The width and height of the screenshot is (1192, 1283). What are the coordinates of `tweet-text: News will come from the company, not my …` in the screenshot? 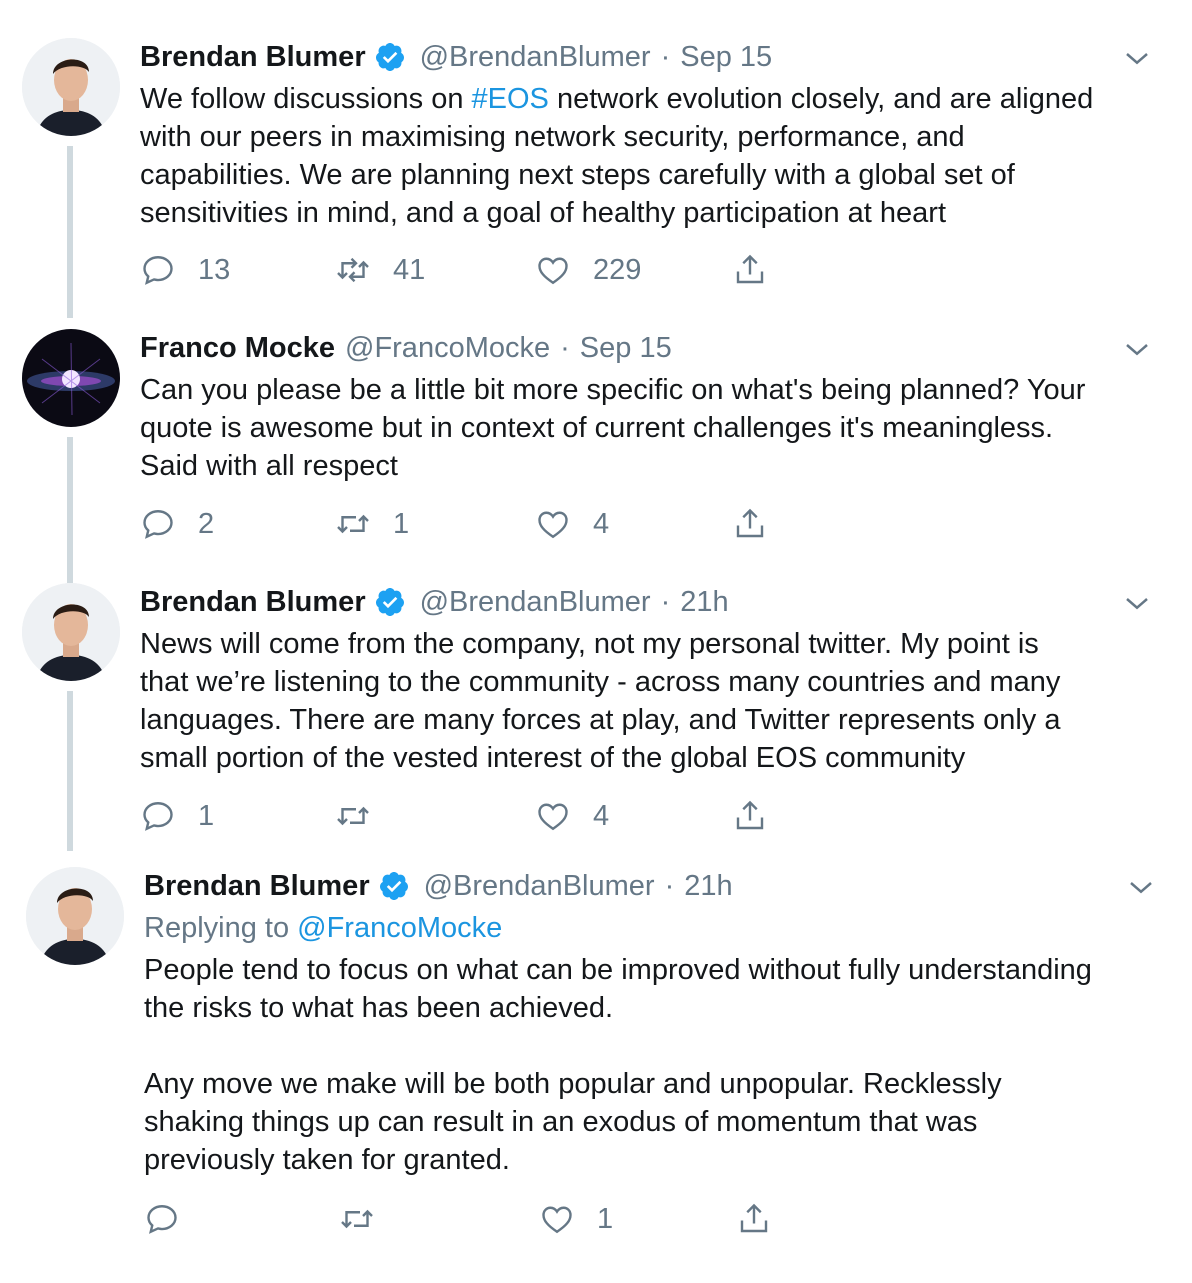 It's located at (600, 701).